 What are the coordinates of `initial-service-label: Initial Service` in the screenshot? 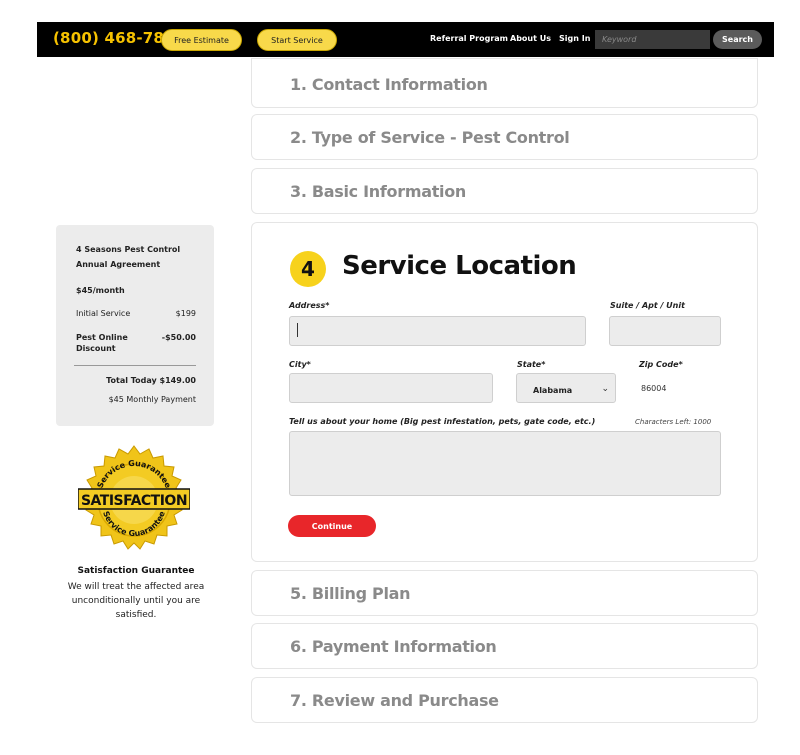 It's located at (103, 313).